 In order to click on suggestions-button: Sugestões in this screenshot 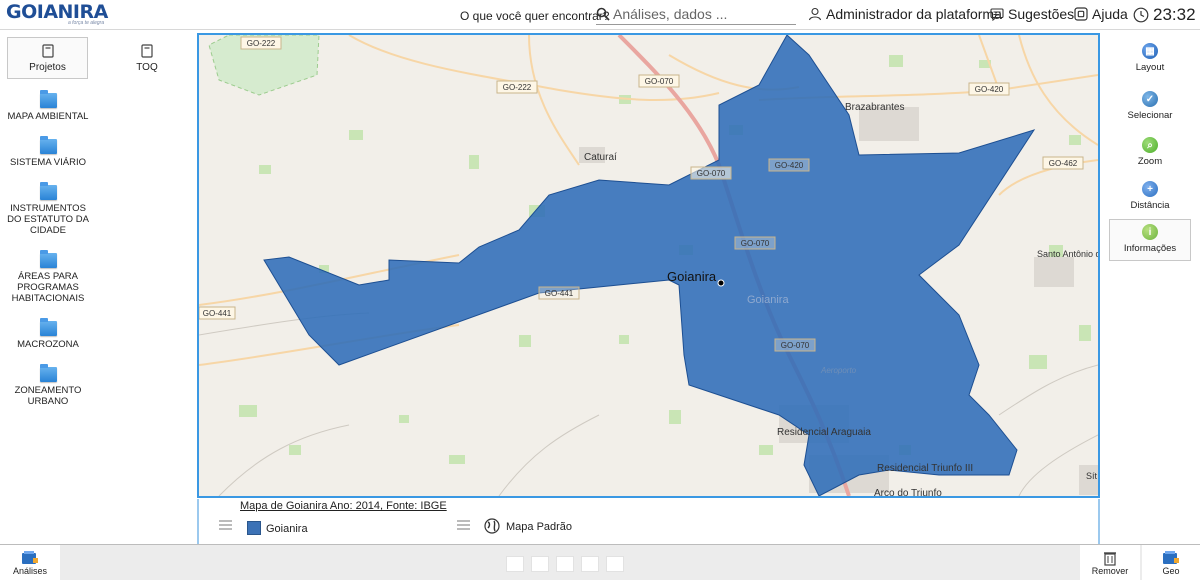, I will do `click(1032, 14)`.